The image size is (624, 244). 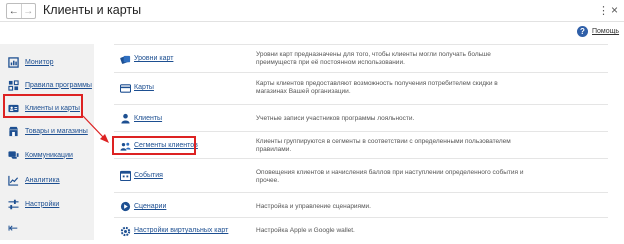 I want to click on back-button: ←, so click(x=14, y=11).